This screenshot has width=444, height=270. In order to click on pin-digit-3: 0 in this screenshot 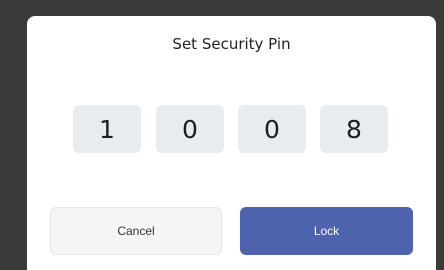, I will do `click(272, 129)`.